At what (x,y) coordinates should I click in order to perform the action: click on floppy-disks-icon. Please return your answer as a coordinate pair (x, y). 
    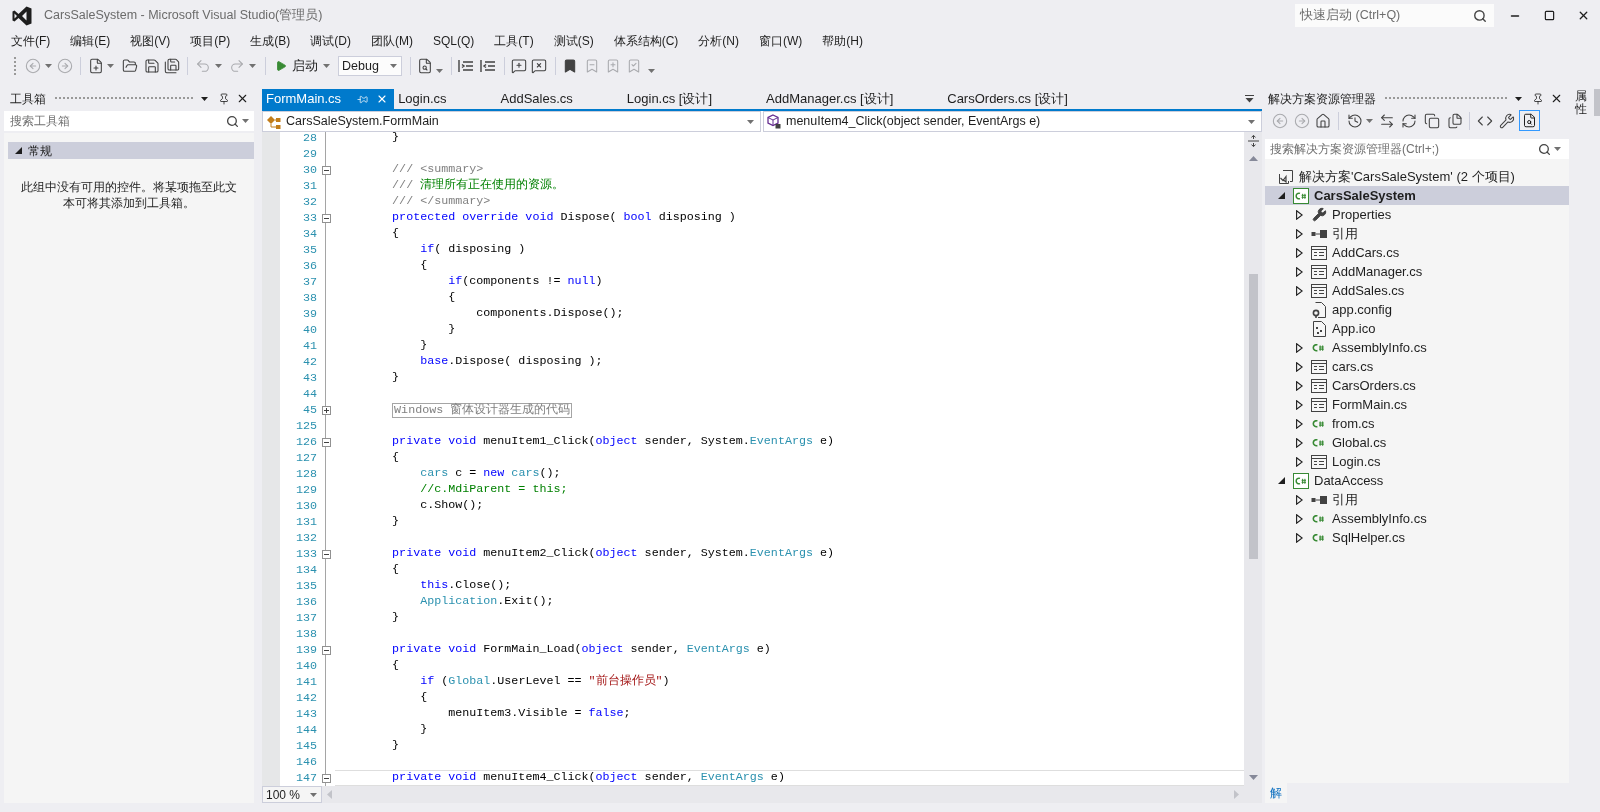
    Looking at the image, I should click on (172, 66).